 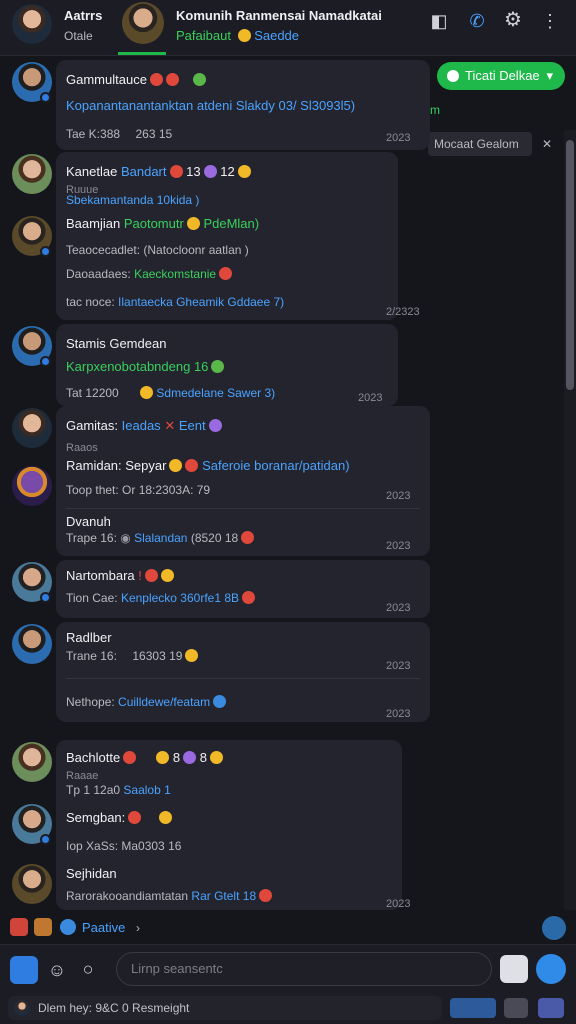 I want to click on message-meta: Tp 1 12a0 Saalob 1, so click(x=118, y=790).